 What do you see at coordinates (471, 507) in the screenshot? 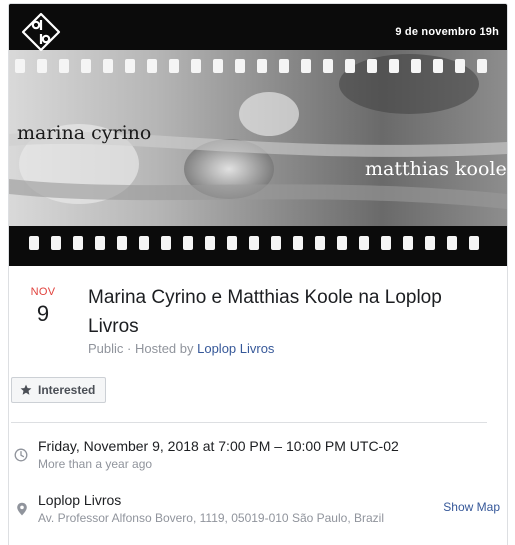
I see `show-map-link: Show Map` at bounding box center [471, 507].